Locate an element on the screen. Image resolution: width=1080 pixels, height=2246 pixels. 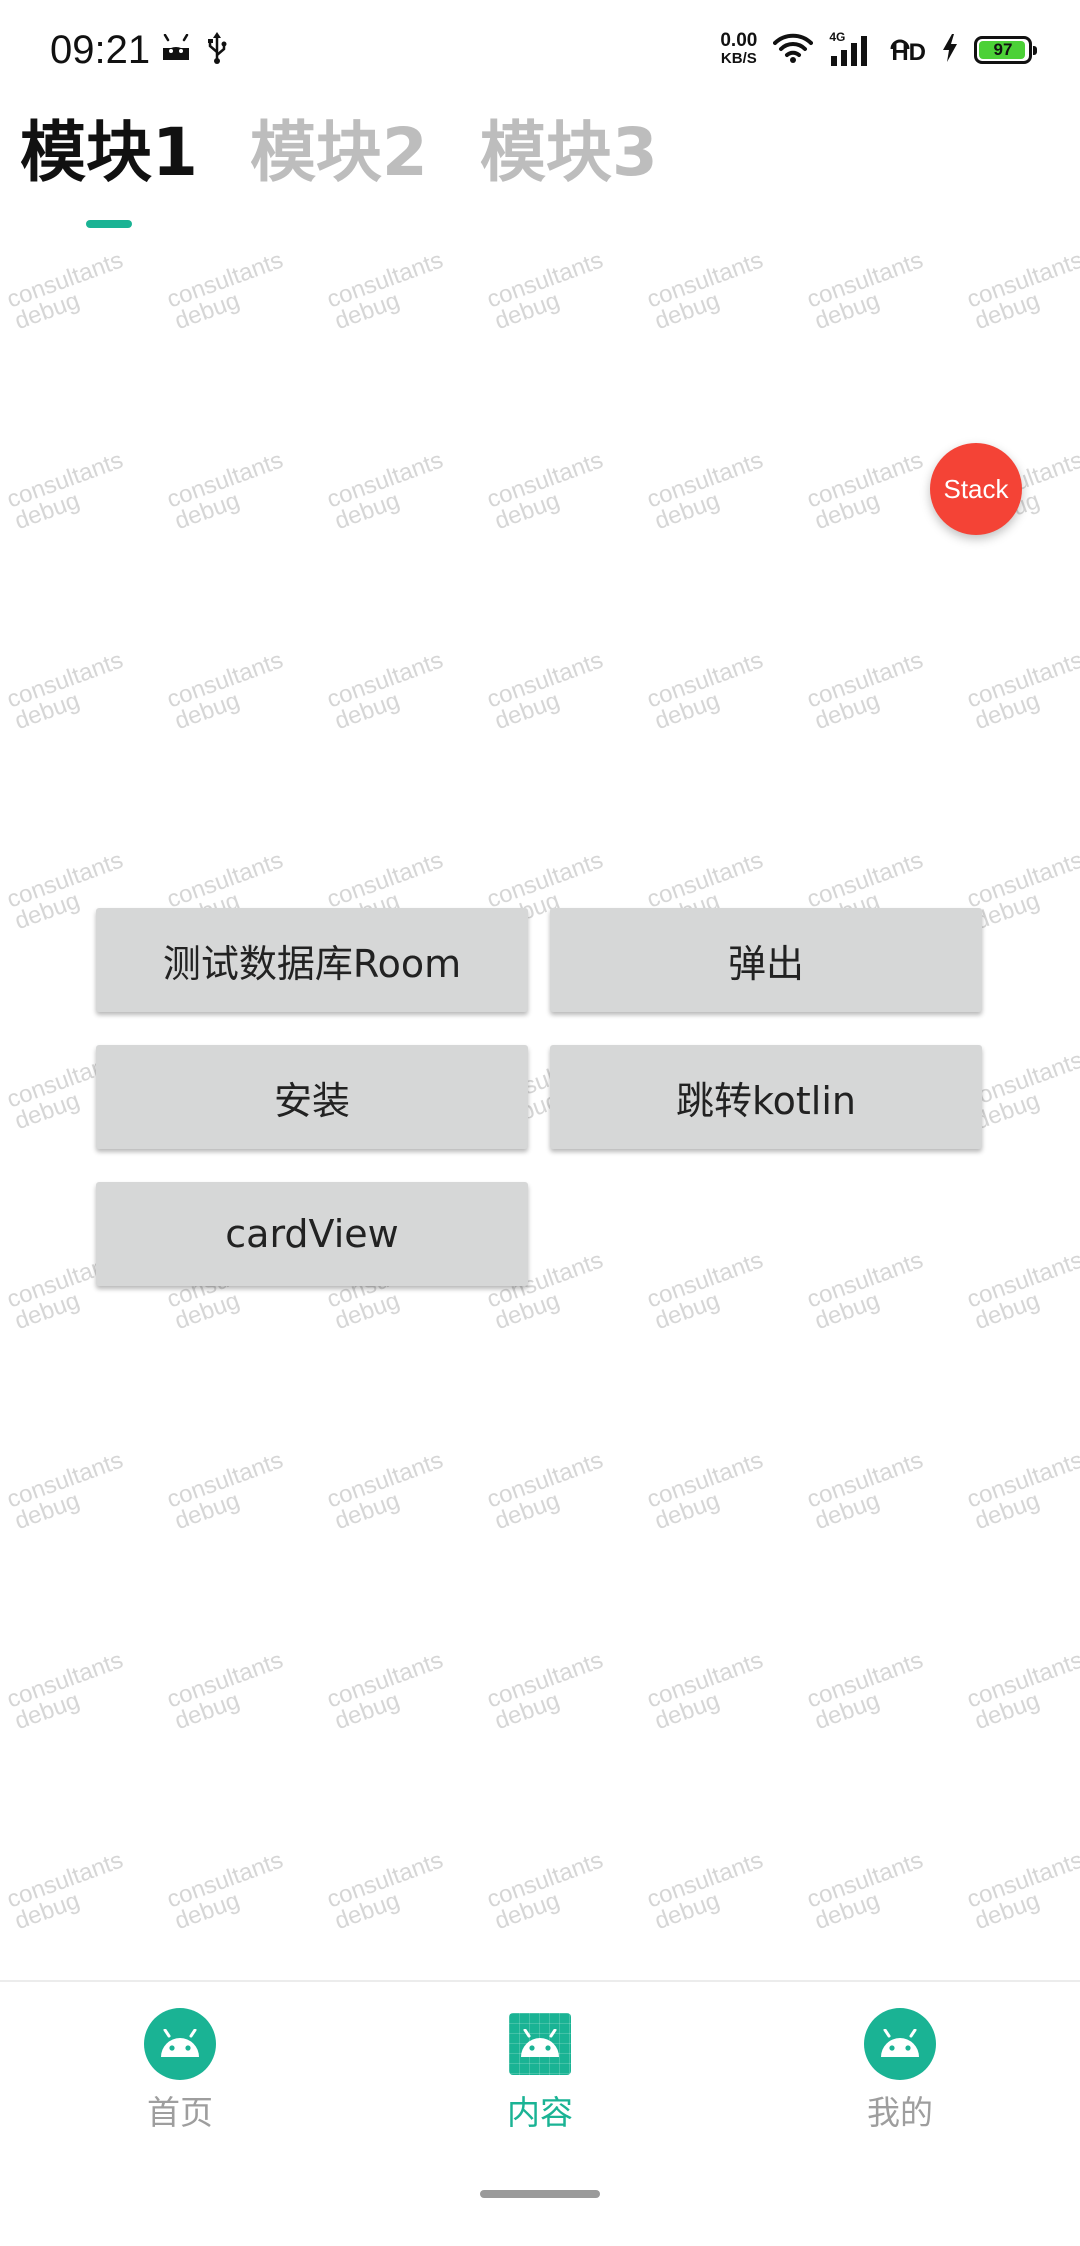
charging-icon is located at coordinates (950, 50).